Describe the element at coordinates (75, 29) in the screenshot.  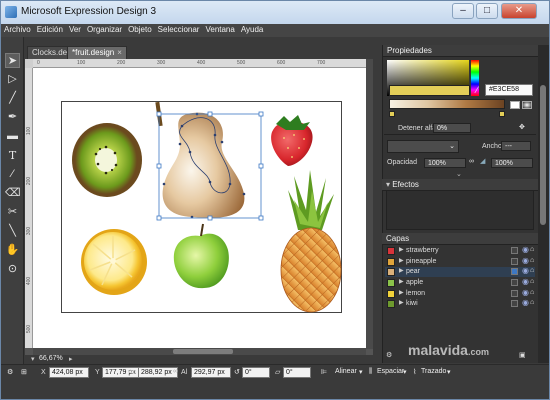
I see `menu-ver: Ver` at that location.